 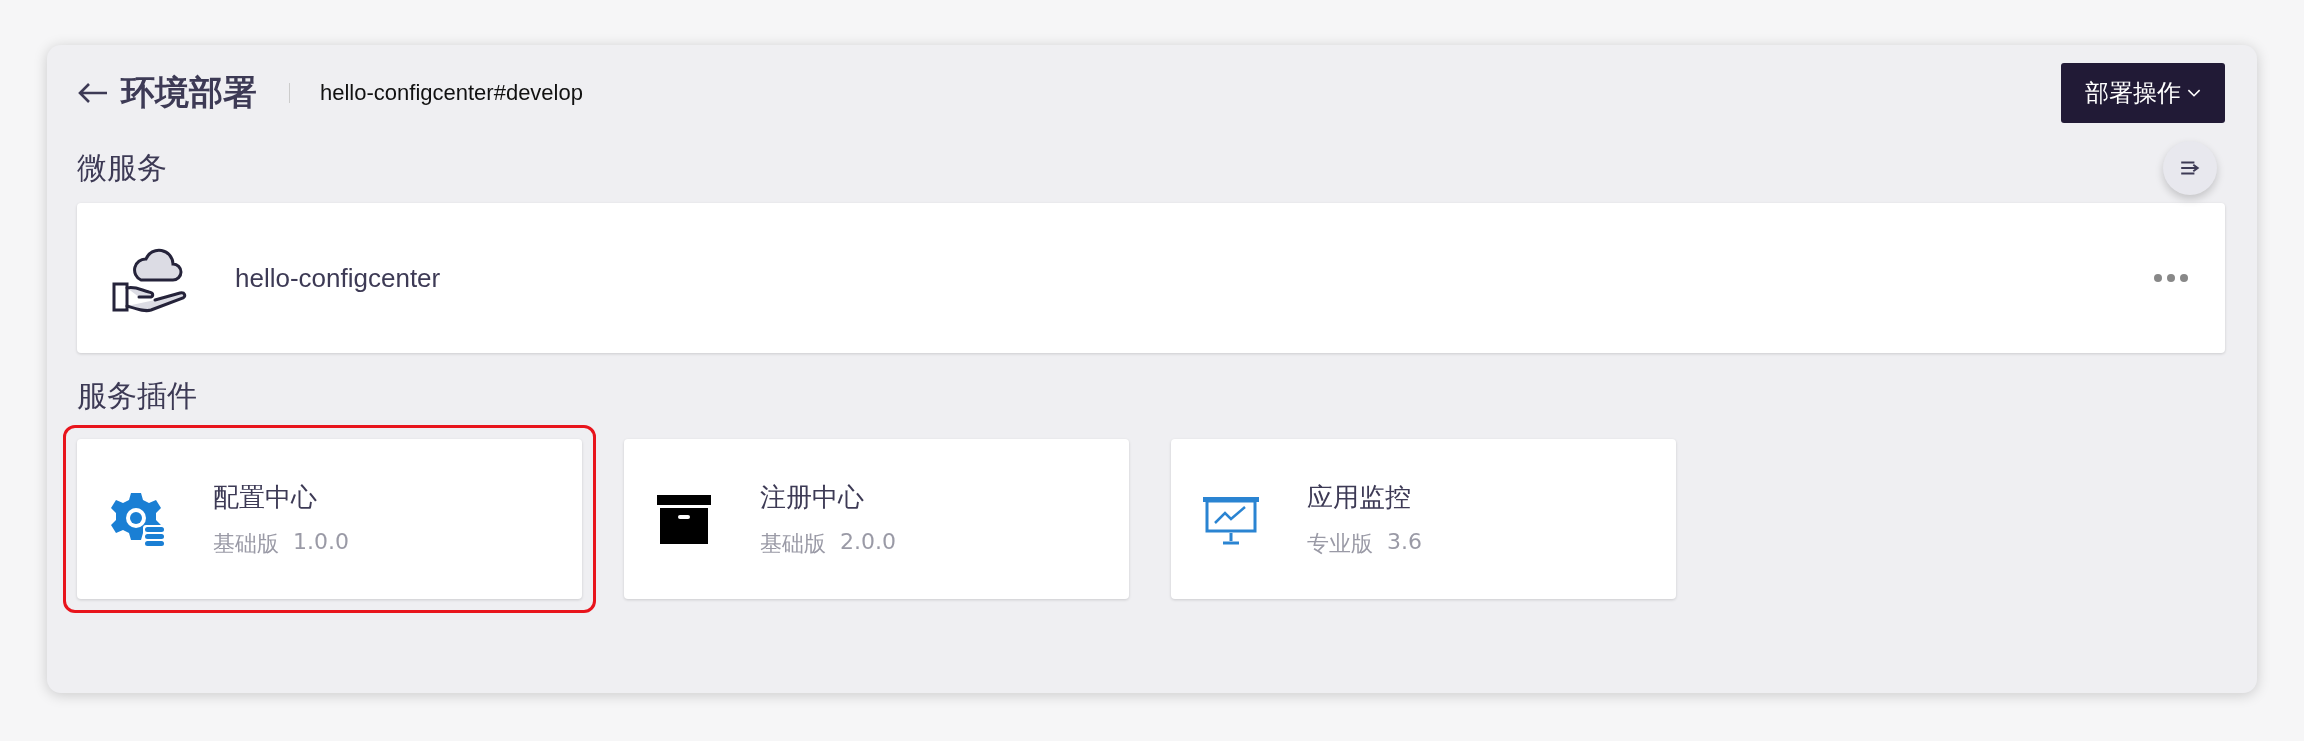 I want to click on service-name: hello-configcenter, so click(x=338, y=278).